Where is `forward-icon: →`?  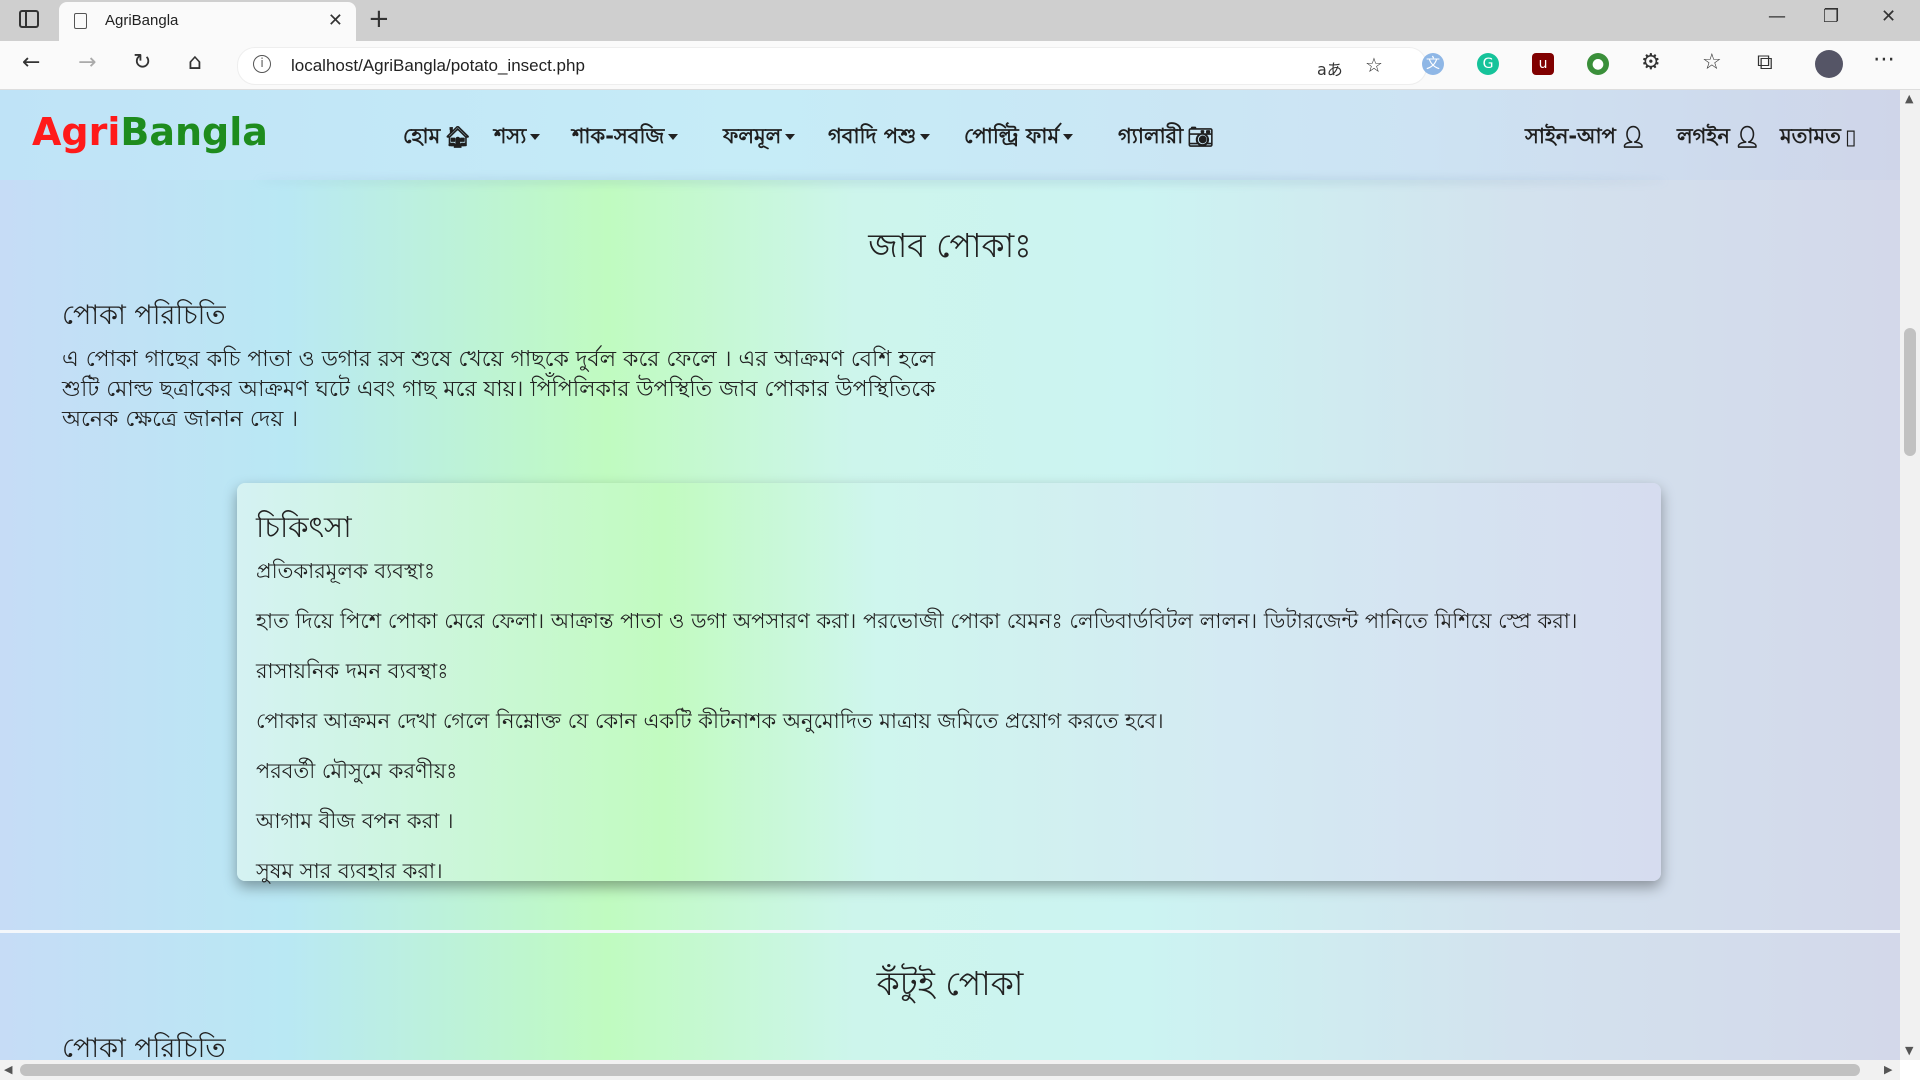 forward-icon: → is located at coordinates (87, 62).